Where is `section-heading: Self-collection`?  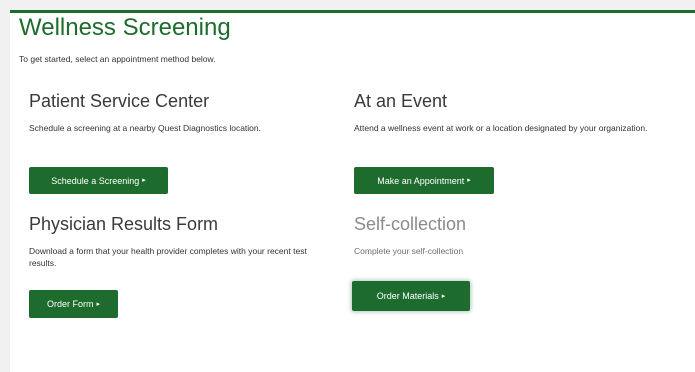 section-heading: Self-collection is located at coordinates (410, 224).